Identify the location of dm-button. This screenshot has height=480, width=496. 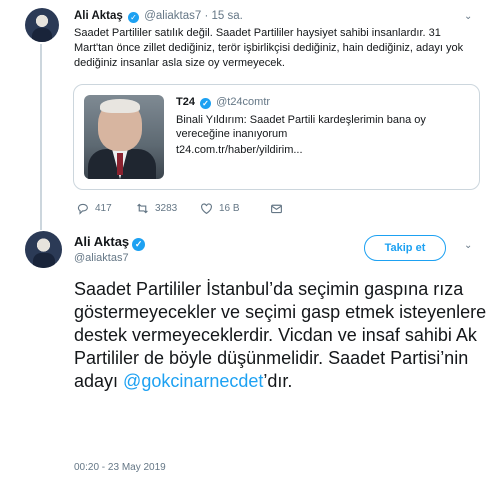
(276, 208).